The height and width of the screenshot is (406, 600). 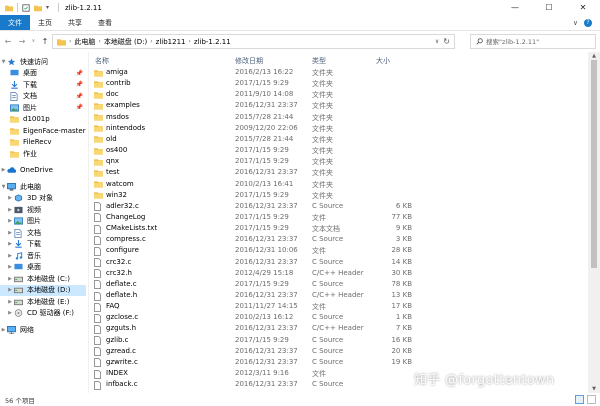 I want to click on search-box, so click(x=533, y=41).